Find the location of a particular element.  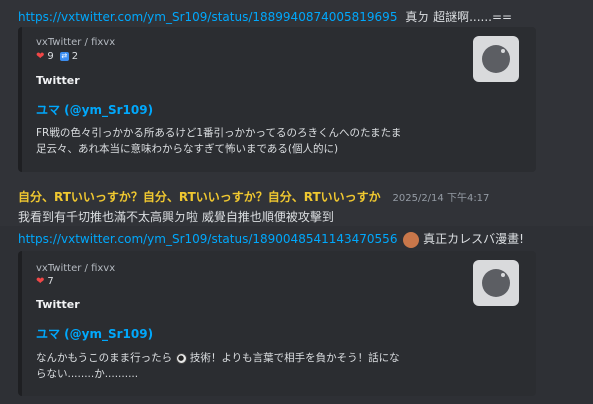

embed-description-line-1: FR戦の色々引っかかる所あるけど1番引っかかってるのろきくんへのたまたま is located at coordinates (219, 133).